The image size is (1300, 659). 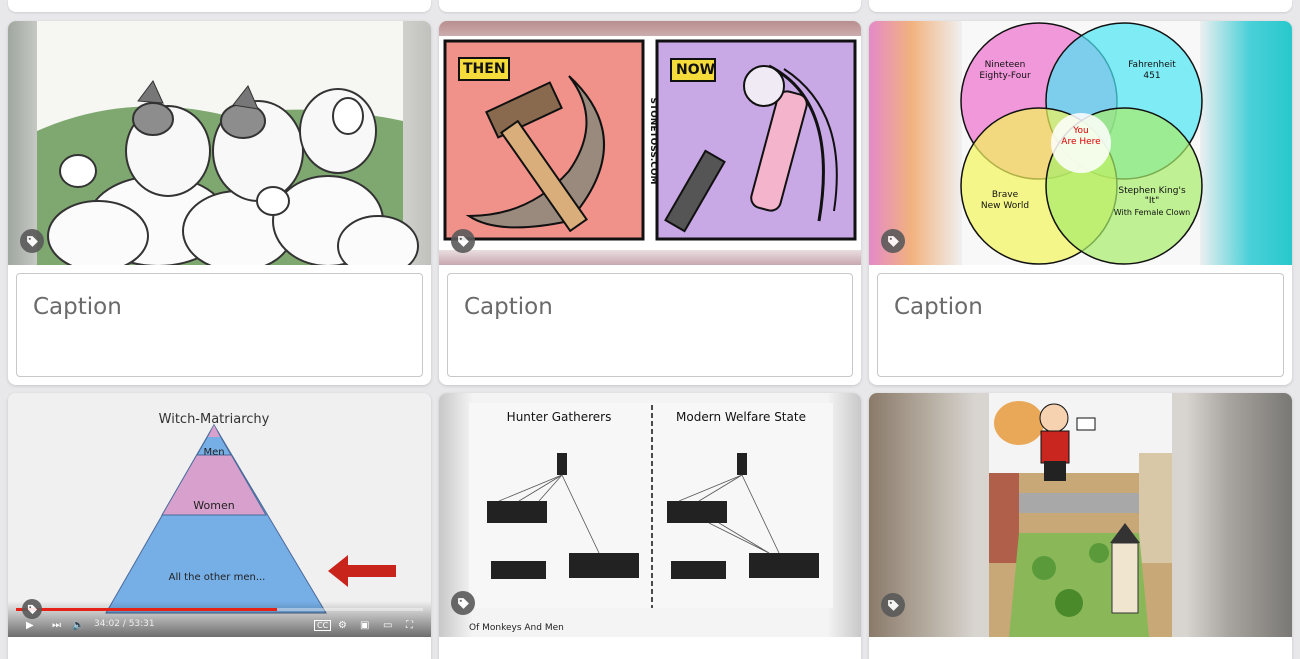 I want to click on venn-center-a: You, so click(x=1080, y=131).